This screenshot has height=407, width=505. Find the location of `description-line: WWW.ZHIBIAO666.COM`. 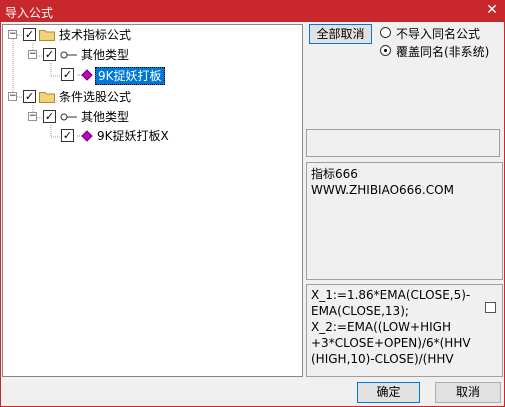

description-line: WWW.ZHIBIAO666.COM is located at coordinates (382, 190).